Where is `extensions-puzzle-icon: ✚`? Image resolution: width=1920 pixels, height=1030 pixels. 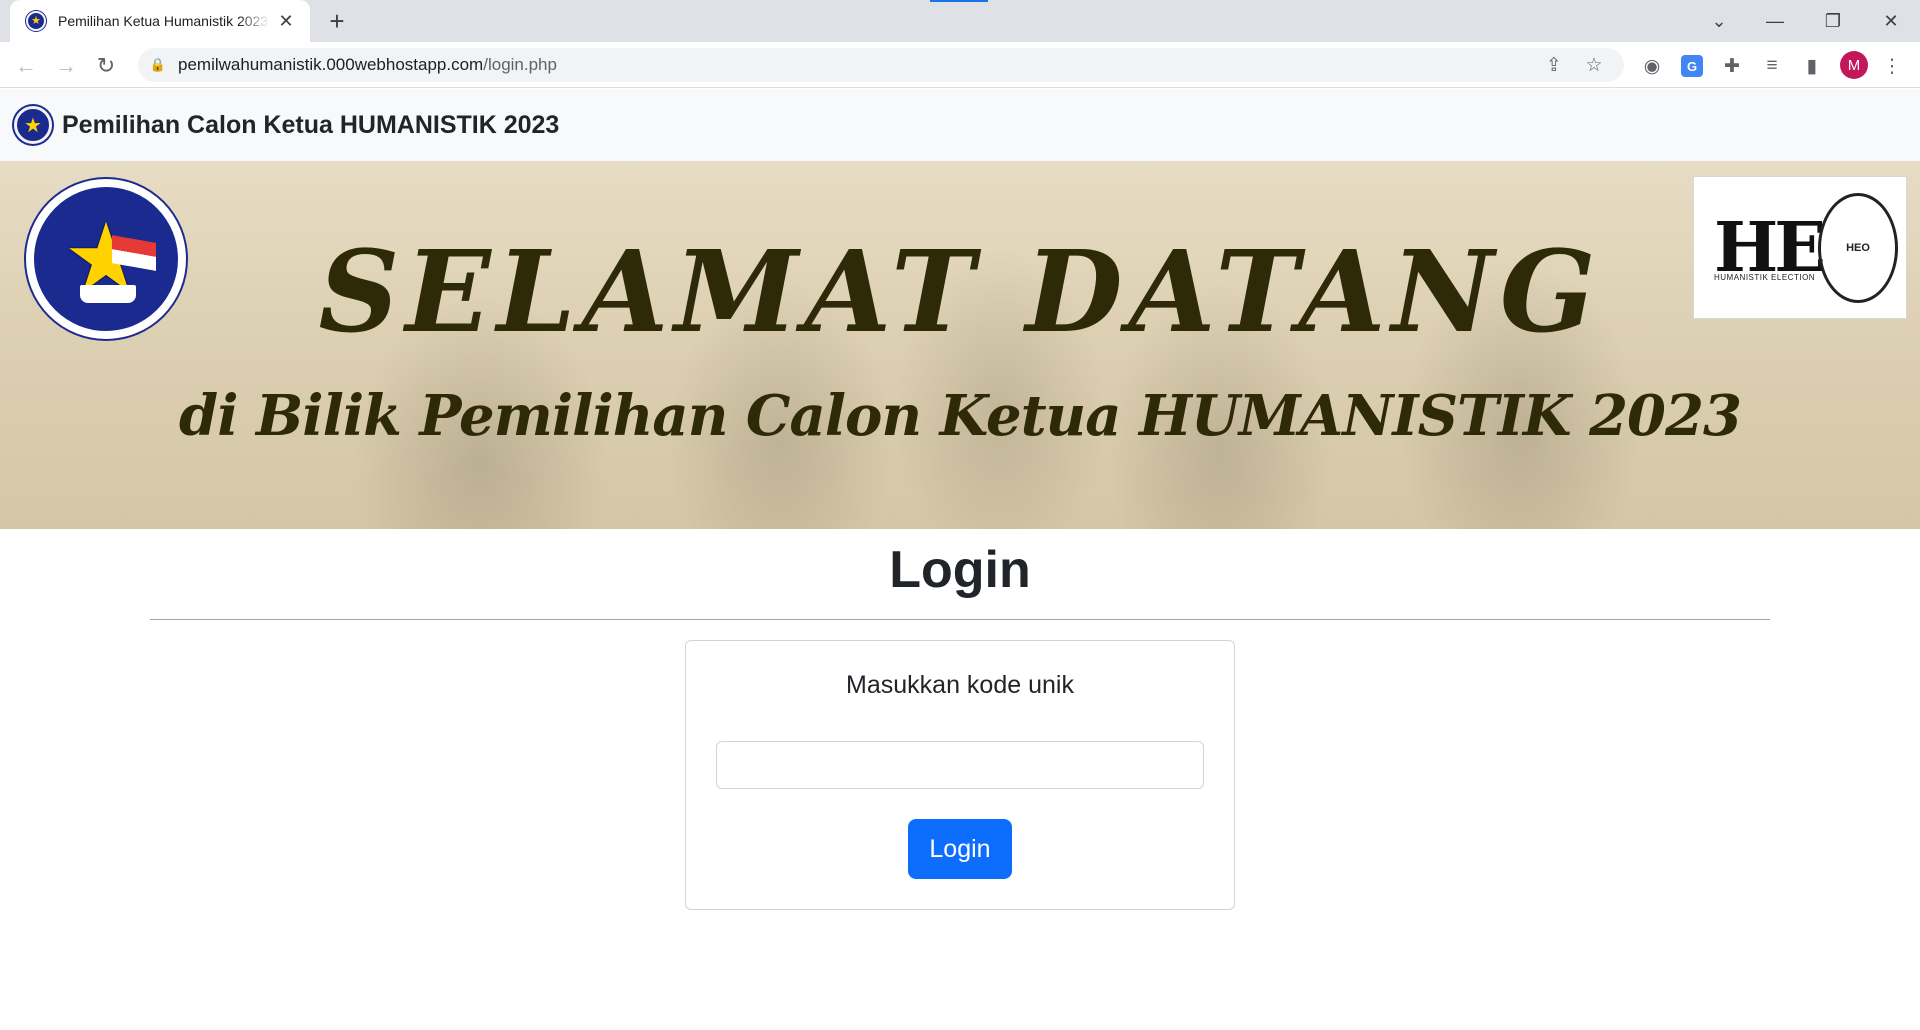 extensions-puzzle-icon: ✚ is located at coordinates (1732, 66).